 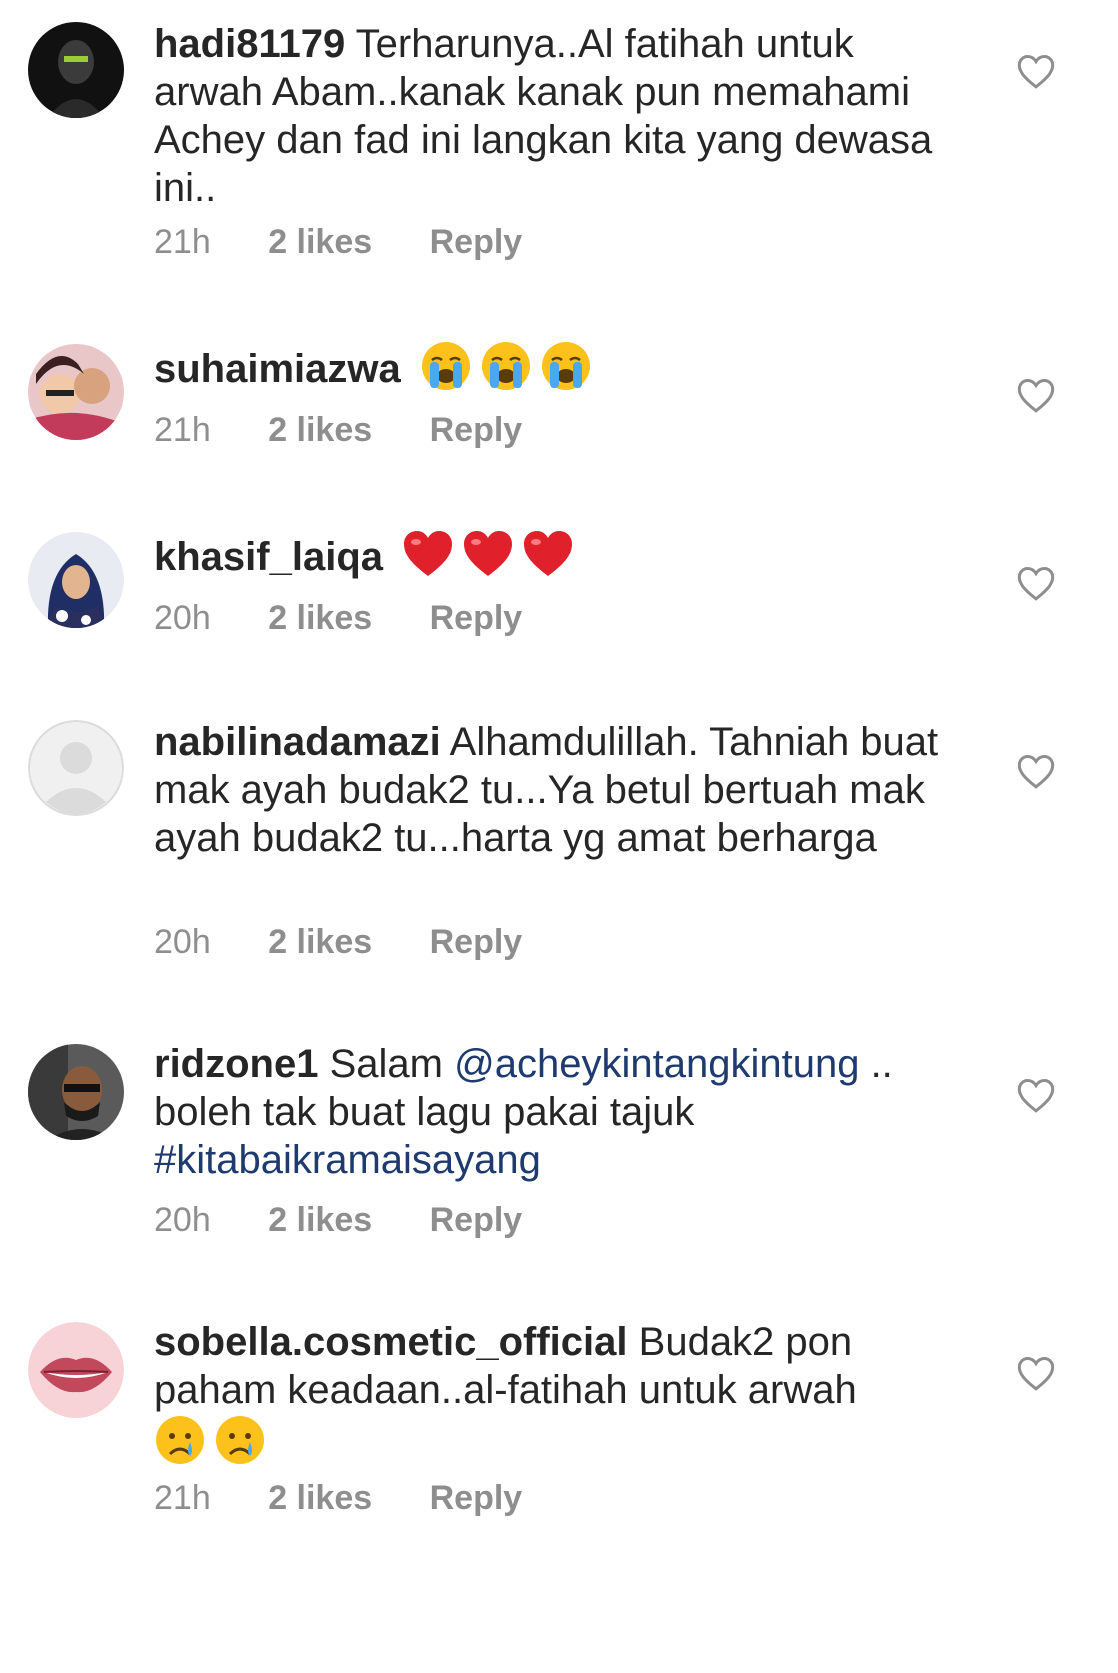 I want to click on mention-link: @acheykintangkintung, so click(x=656, y=1064).